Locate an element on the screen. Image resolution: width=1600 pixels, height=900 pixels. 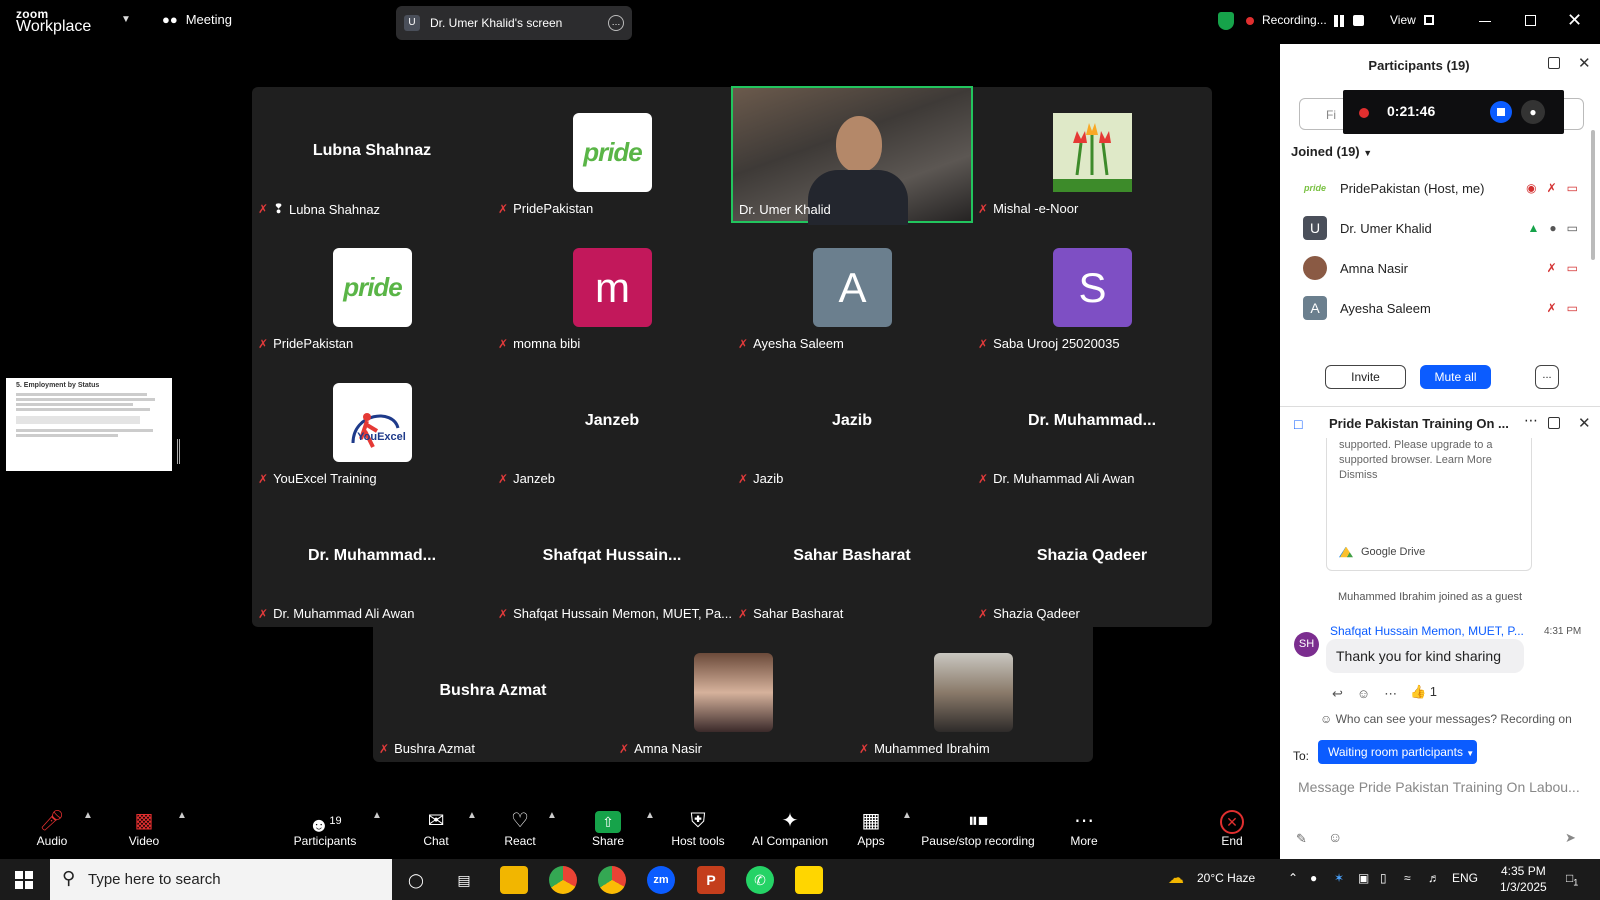
joined-header: Joined (19) ▼ is located at coordinates (1331, 151).